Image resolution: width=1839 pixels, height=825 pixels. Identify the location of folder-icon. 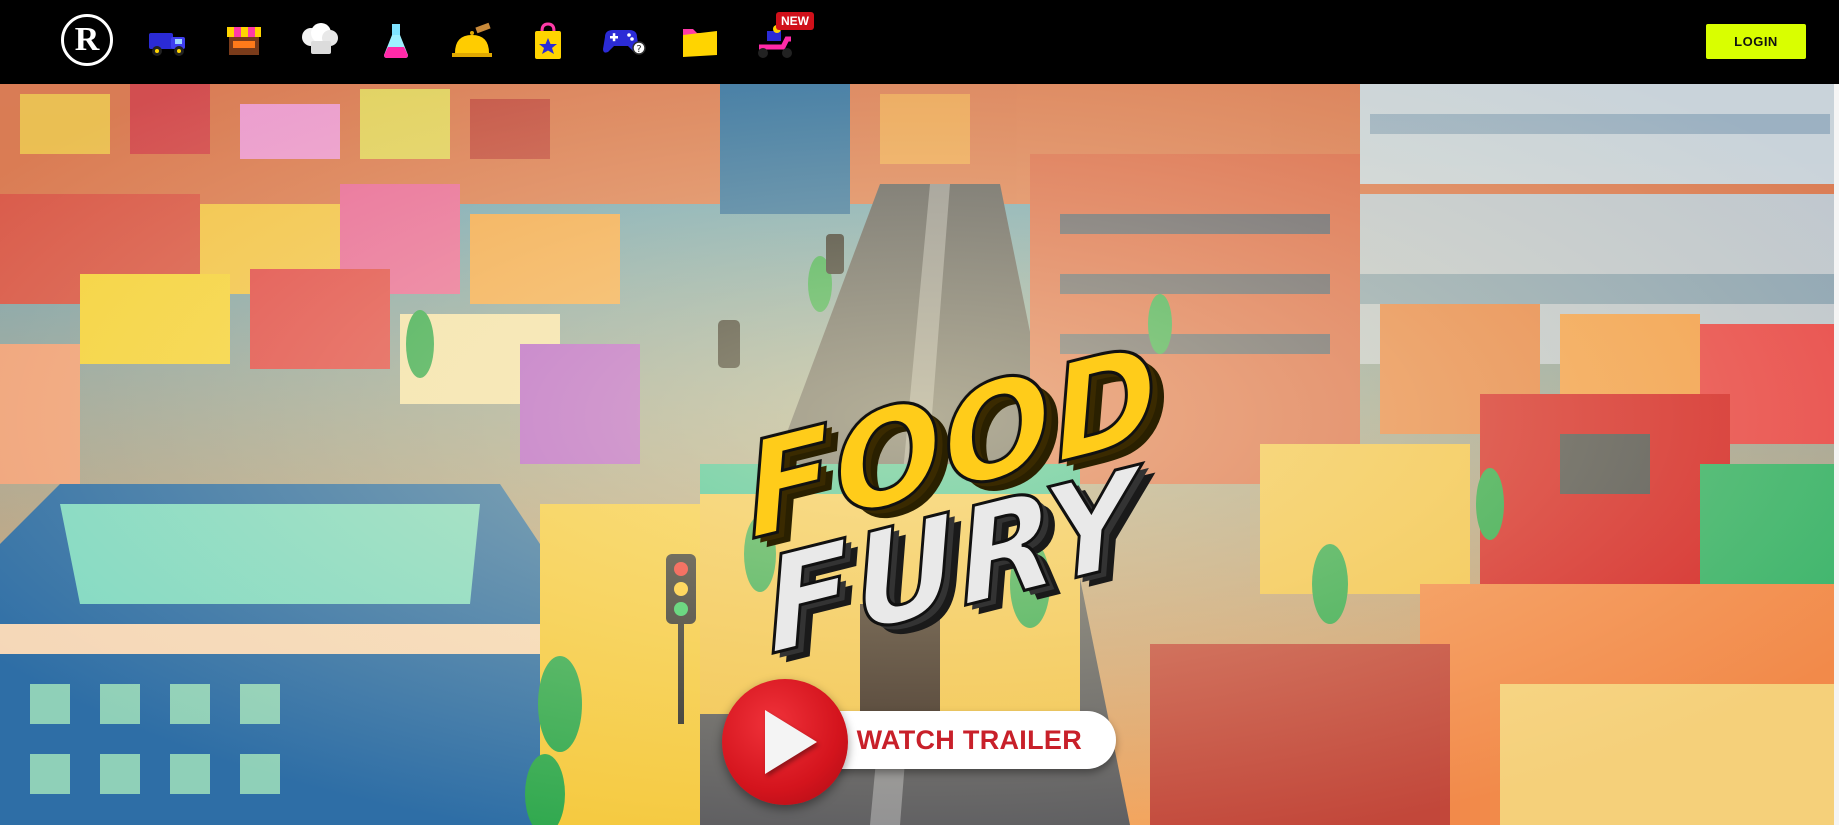
(700, 43).